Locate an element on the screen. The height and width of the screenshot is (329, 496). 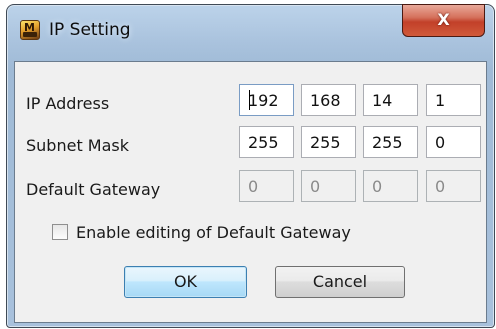
cancel-button: Cancel is located at coordinates (340, 282).